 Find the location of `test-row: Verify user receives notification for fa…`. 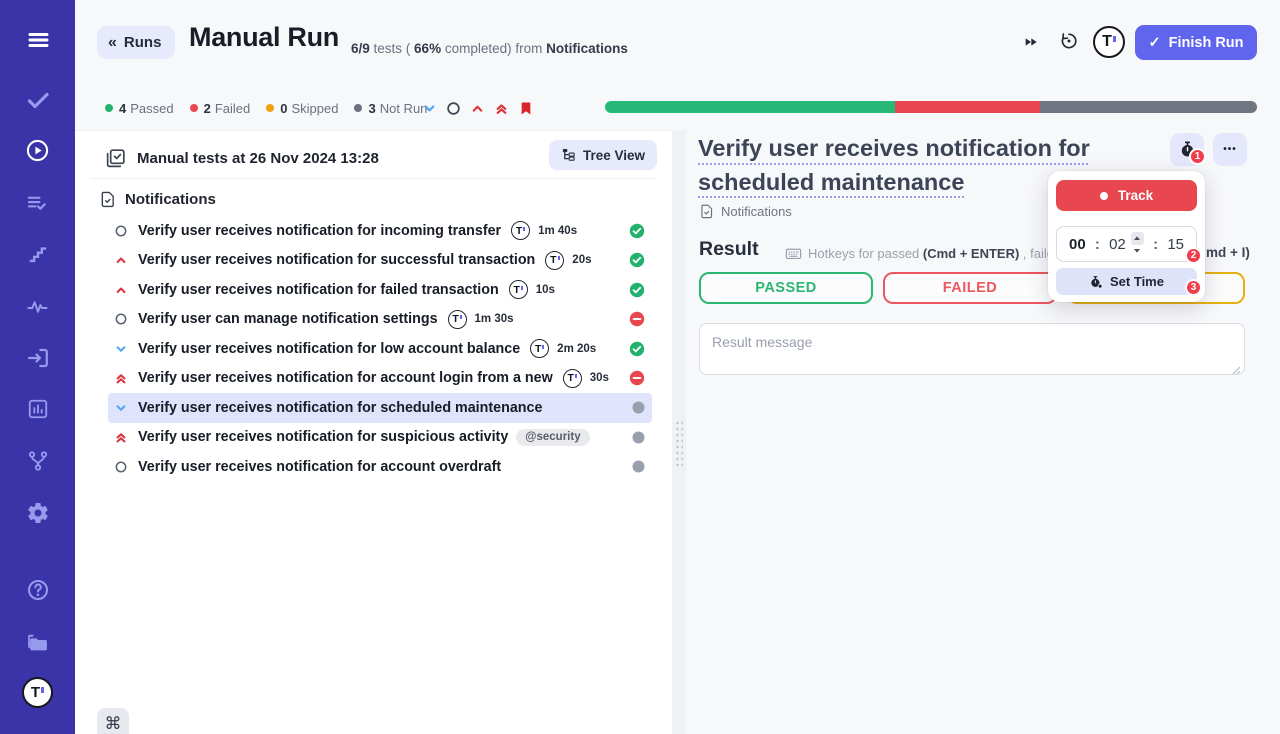

test-row: Verify user receives notification for fa… is located at coordinates (380, 290).